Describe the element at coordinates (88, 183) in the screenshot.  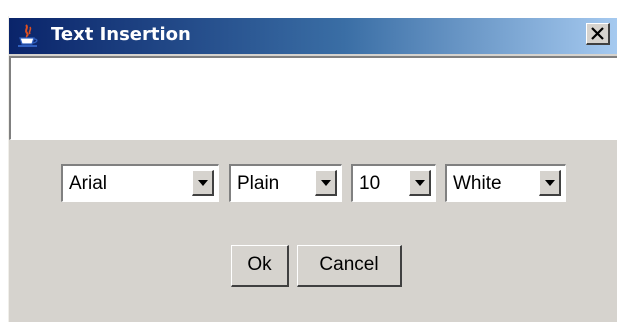
I see `font-family-value: Arial` at that location.